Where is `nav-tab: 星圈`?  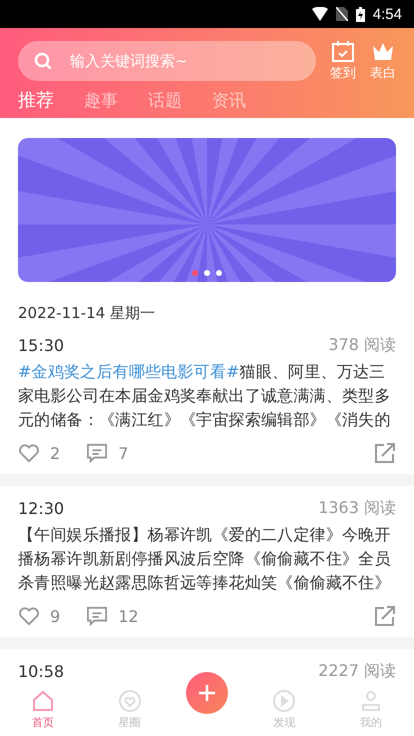
nav-tab: 星圈 is located at coordinates (130, 709).